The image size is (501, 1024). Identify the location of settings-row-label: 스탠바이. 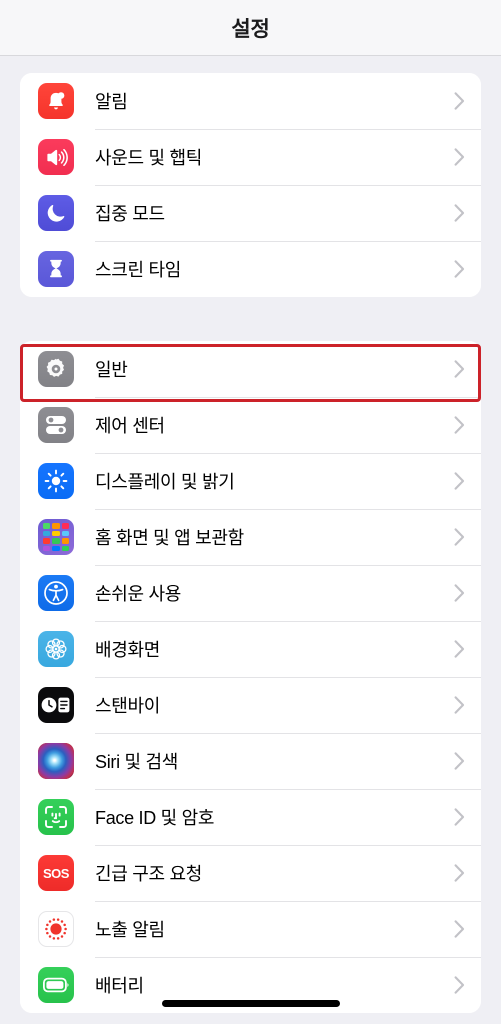
(128, 706).